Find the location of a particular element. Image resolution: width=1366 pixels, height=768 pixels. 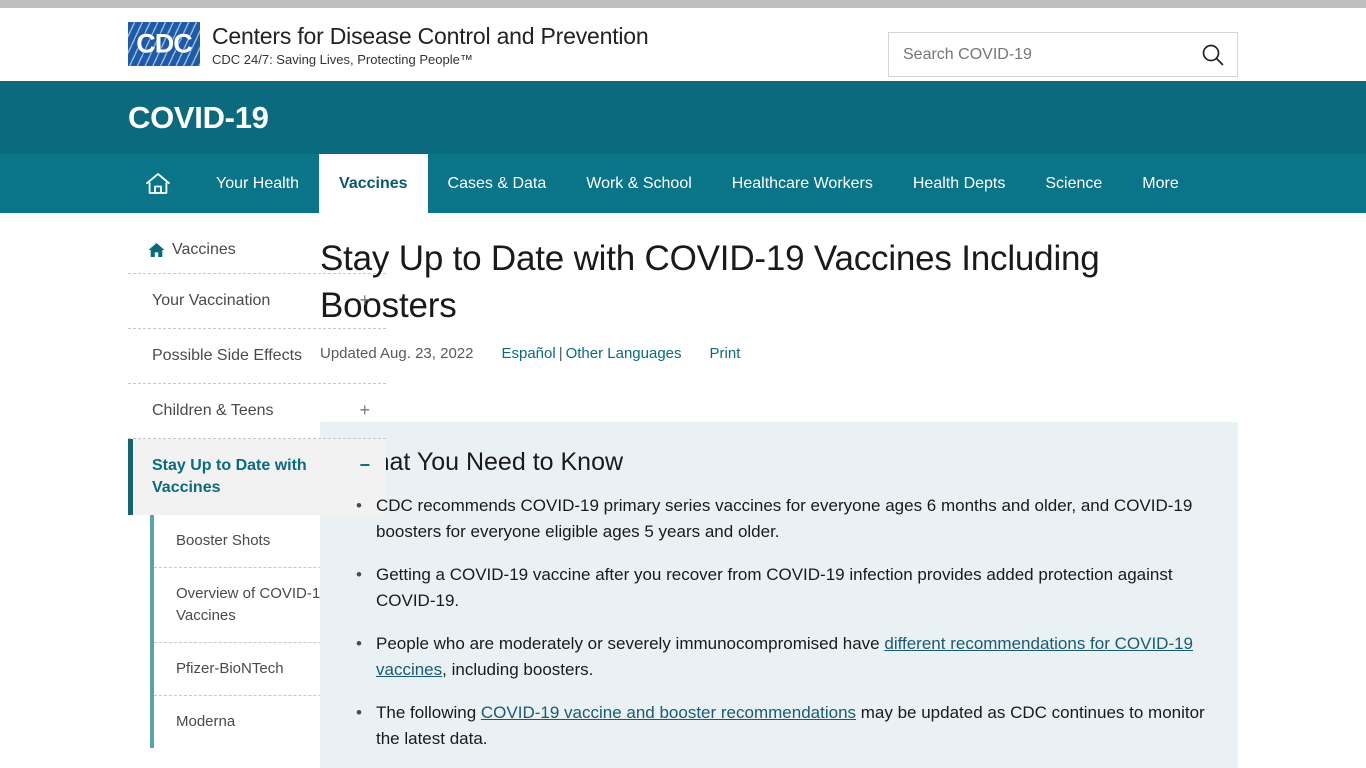

sidebar-item-stay-up-to-date: Stay Up to Date with Vaccines − is located at coordinates (257, 477).